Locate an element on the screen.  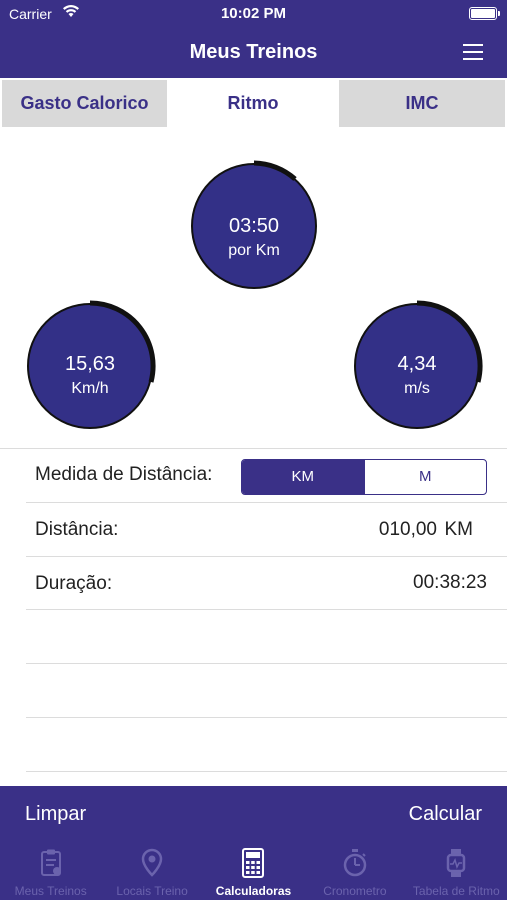
stopwatch-icon is located at coordinates (355, 863).